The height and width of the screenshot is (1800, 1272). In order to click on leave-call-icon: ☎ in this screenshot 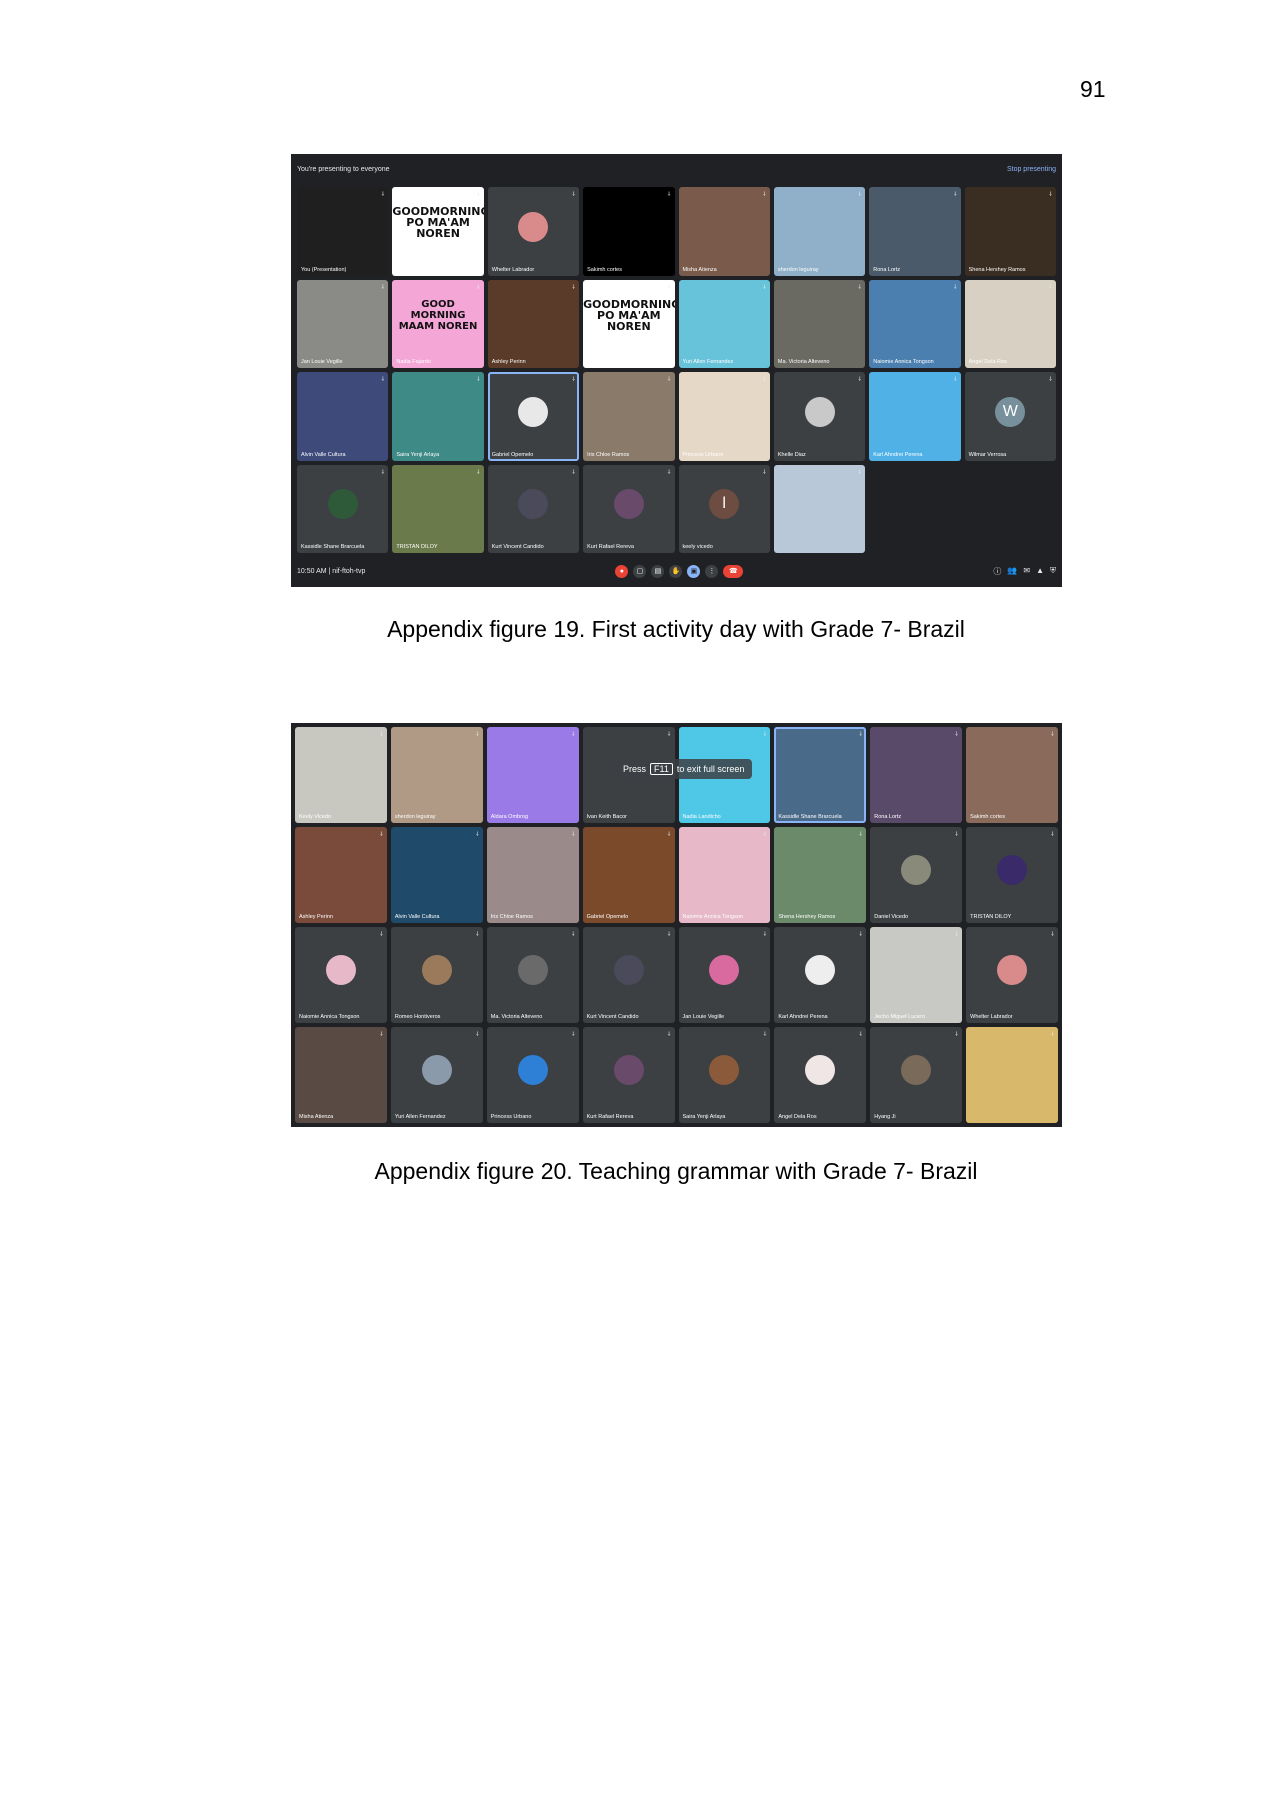, I will do `click(733, 571)`.